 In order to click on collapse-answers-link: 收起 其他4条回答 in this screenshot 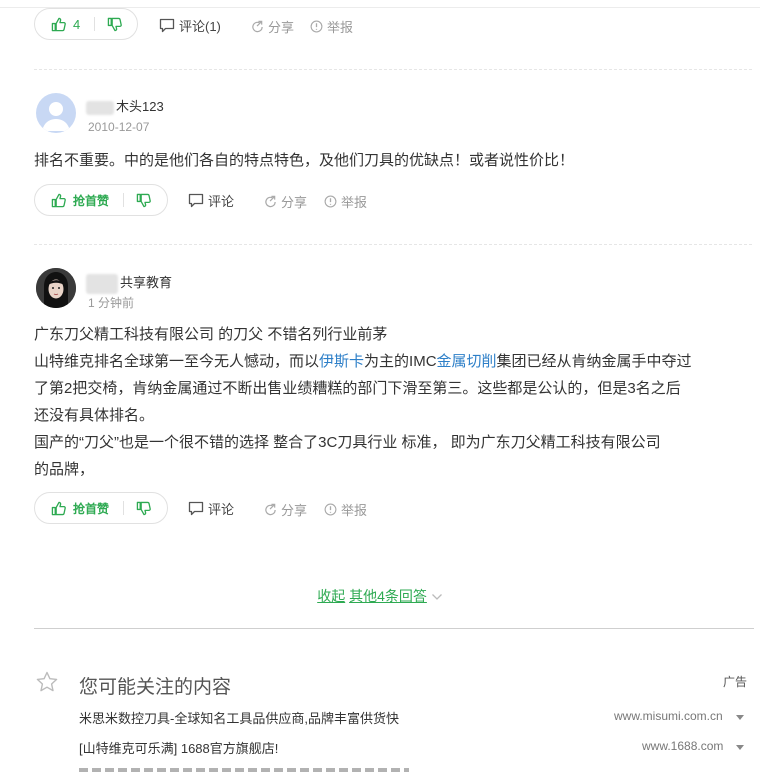, I will do `click(380, 596)`.